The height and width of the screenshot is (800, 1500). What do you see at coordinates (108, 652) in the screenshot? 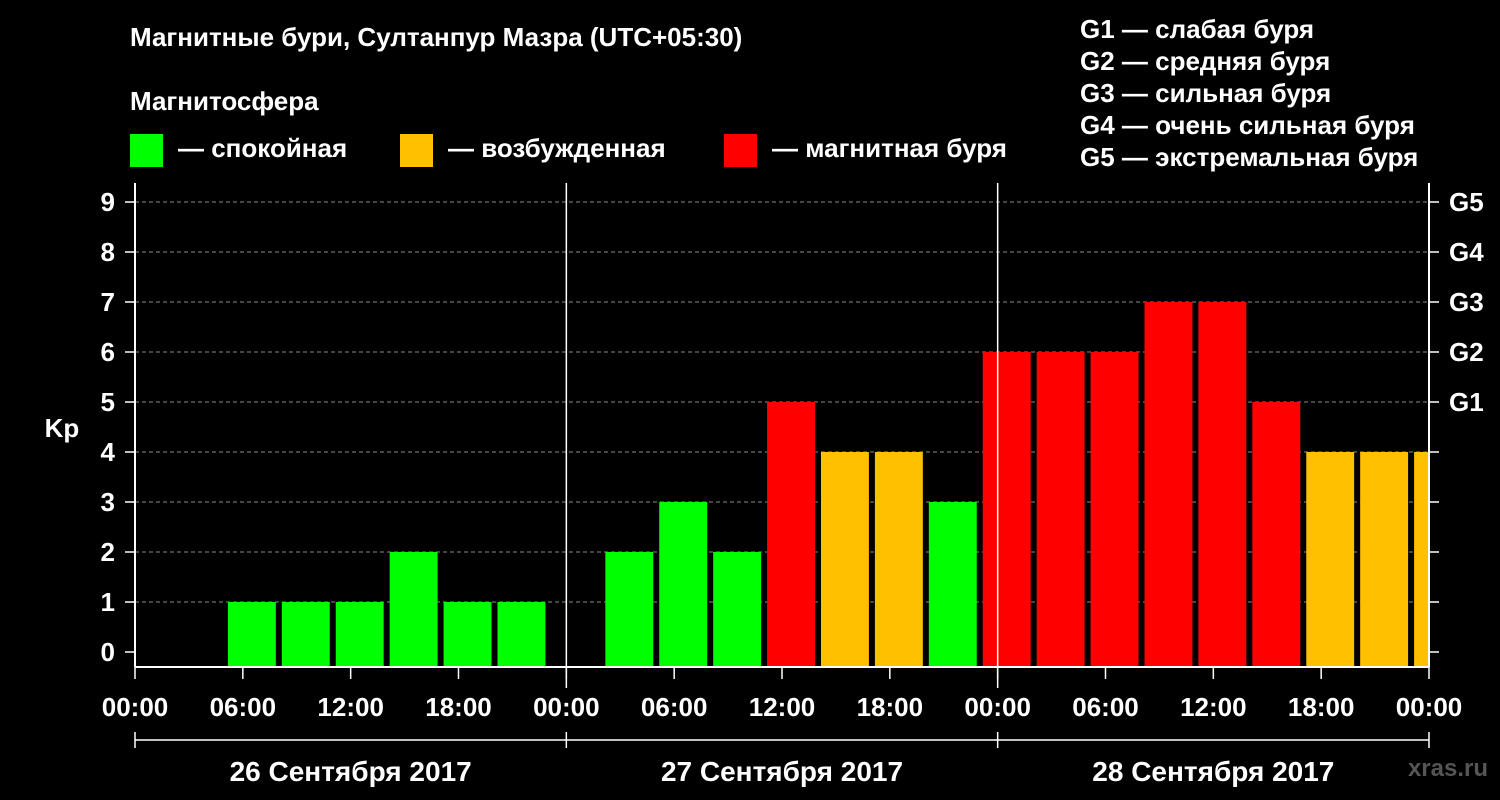
I see `y-tick-label: 0` at bounding box center [108, 652].